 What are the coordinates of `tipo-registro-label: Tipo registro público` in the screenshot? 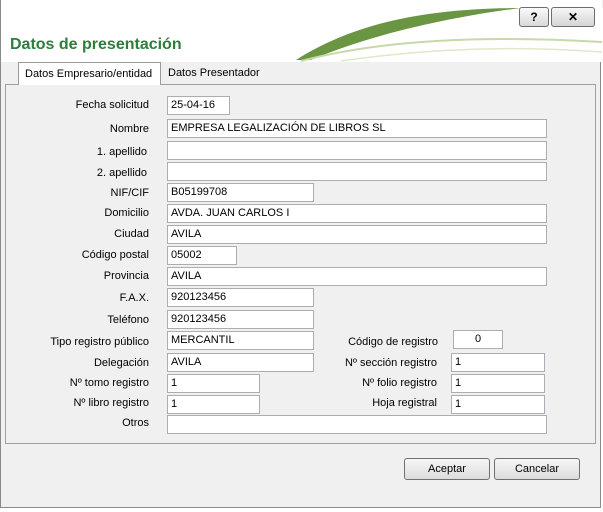 It's located at (99, 342).